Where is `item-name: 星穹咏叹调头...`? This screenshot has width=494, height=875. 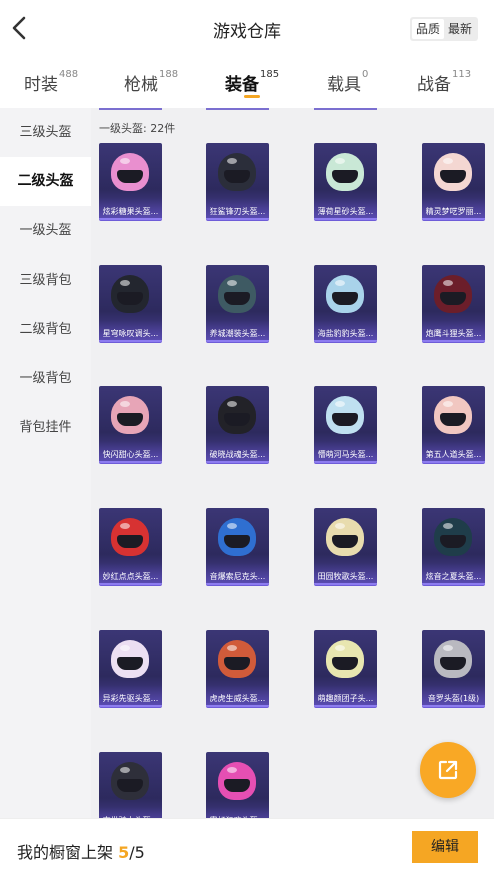 item-name: 星穹咏叹调头... is located at coordinates (130, 333).